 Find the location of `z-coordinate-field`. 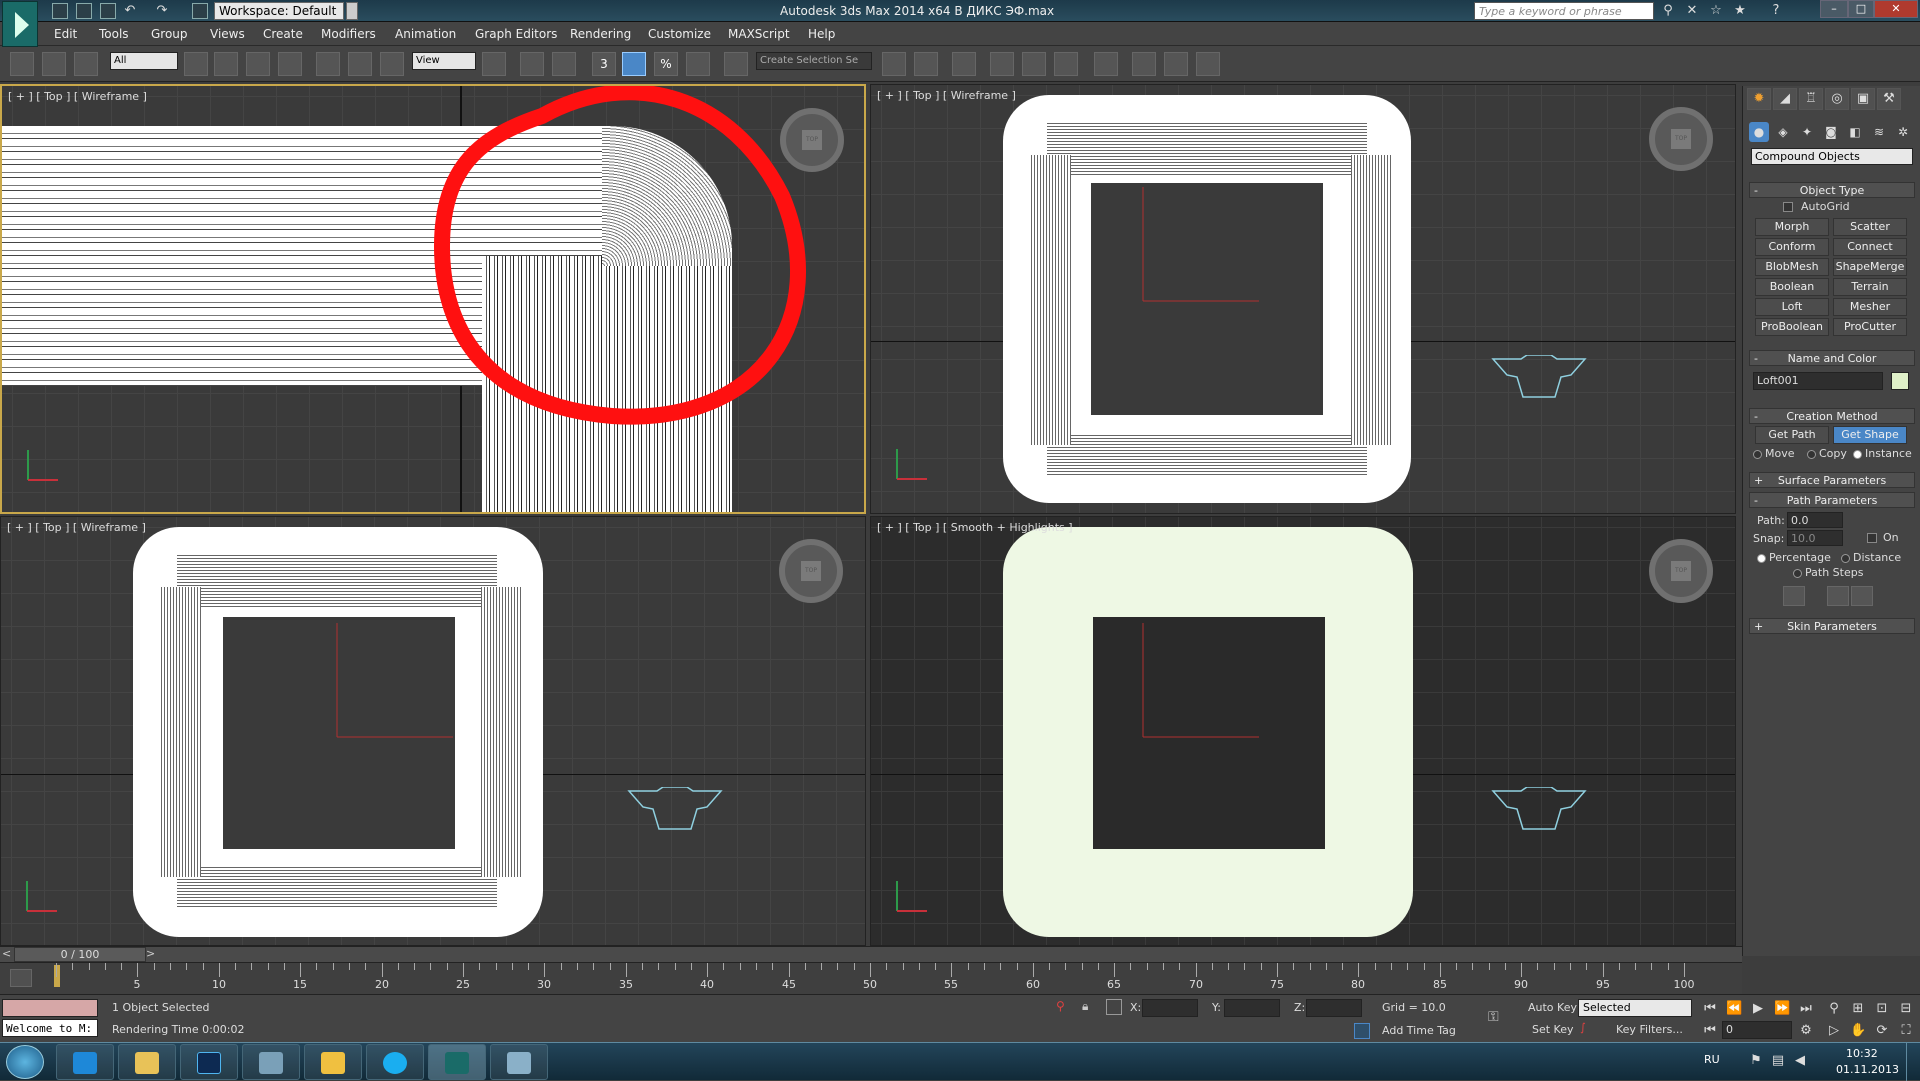

z-coordinate-field is located at coordinates (1334, 1008).